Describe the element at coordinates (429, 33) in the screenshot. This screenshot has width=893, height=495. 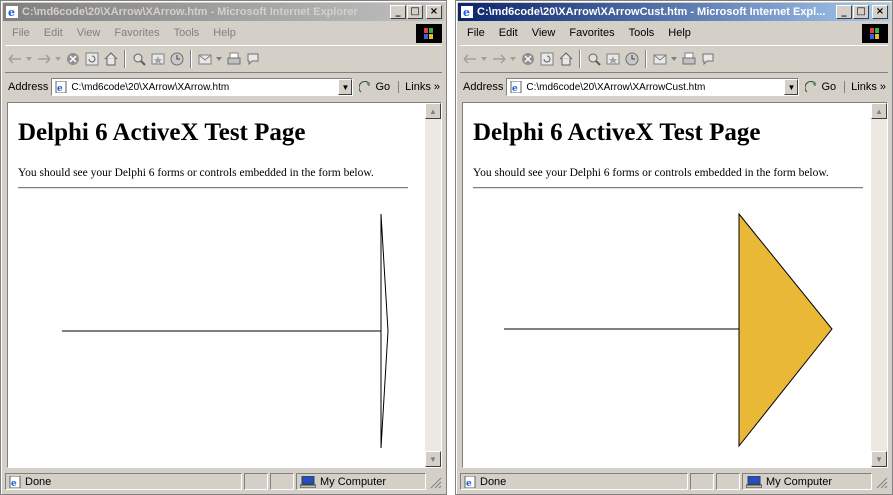
I see `windows-logo-icon` at that location.